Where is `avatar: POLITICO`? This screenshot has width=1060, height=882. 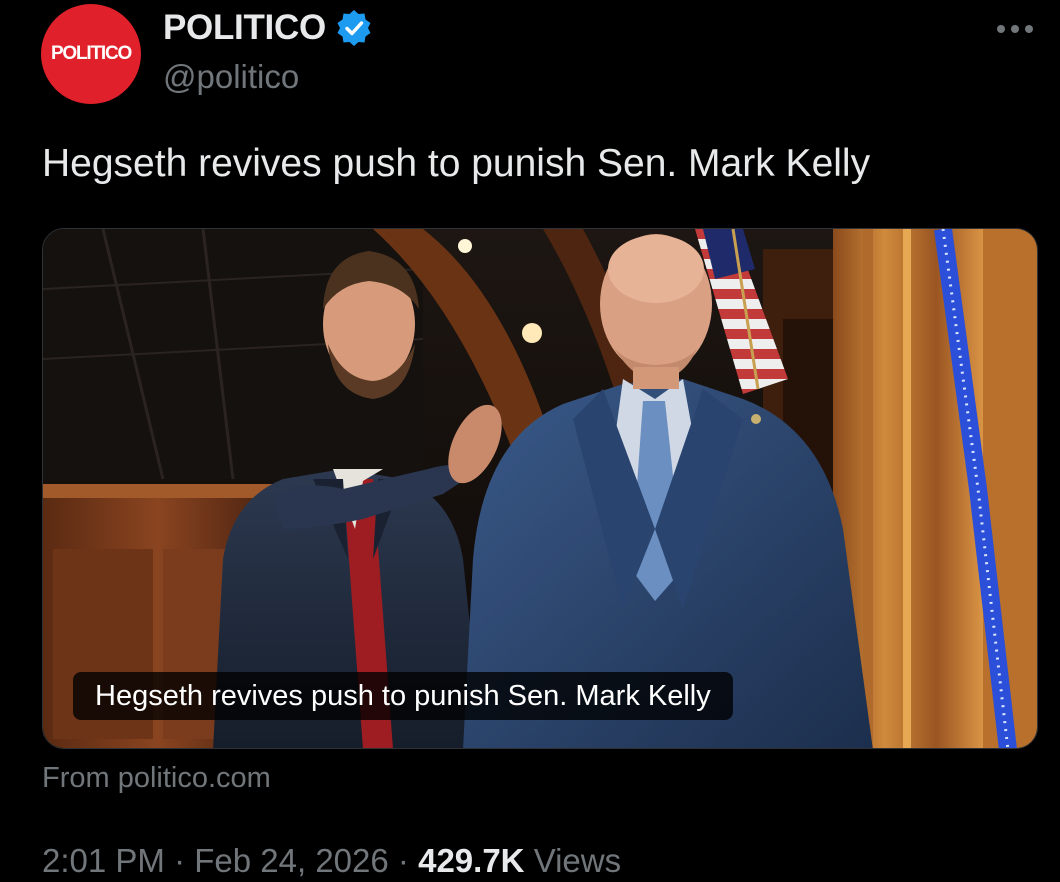 avatar: POLITICO is located at coordinates (91, 54).